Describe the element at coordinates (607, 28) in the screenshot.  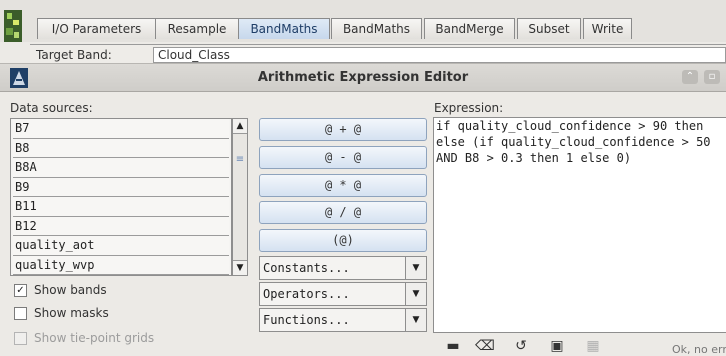
I see `tab-write: Write` at that location.